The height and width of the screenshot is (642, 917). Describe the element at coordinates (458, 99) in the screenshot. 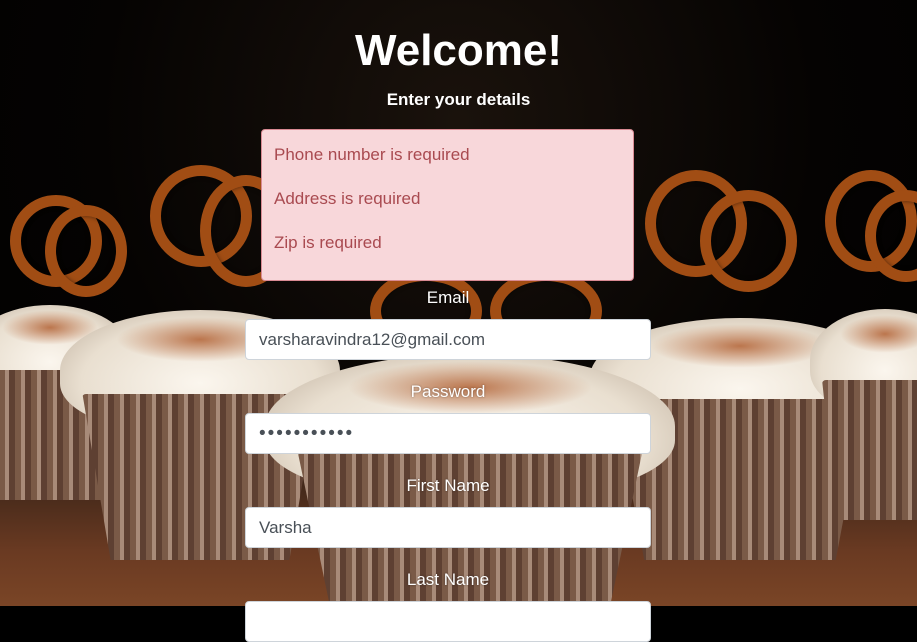

I see `page-subtitle: Enter your details` at that location.